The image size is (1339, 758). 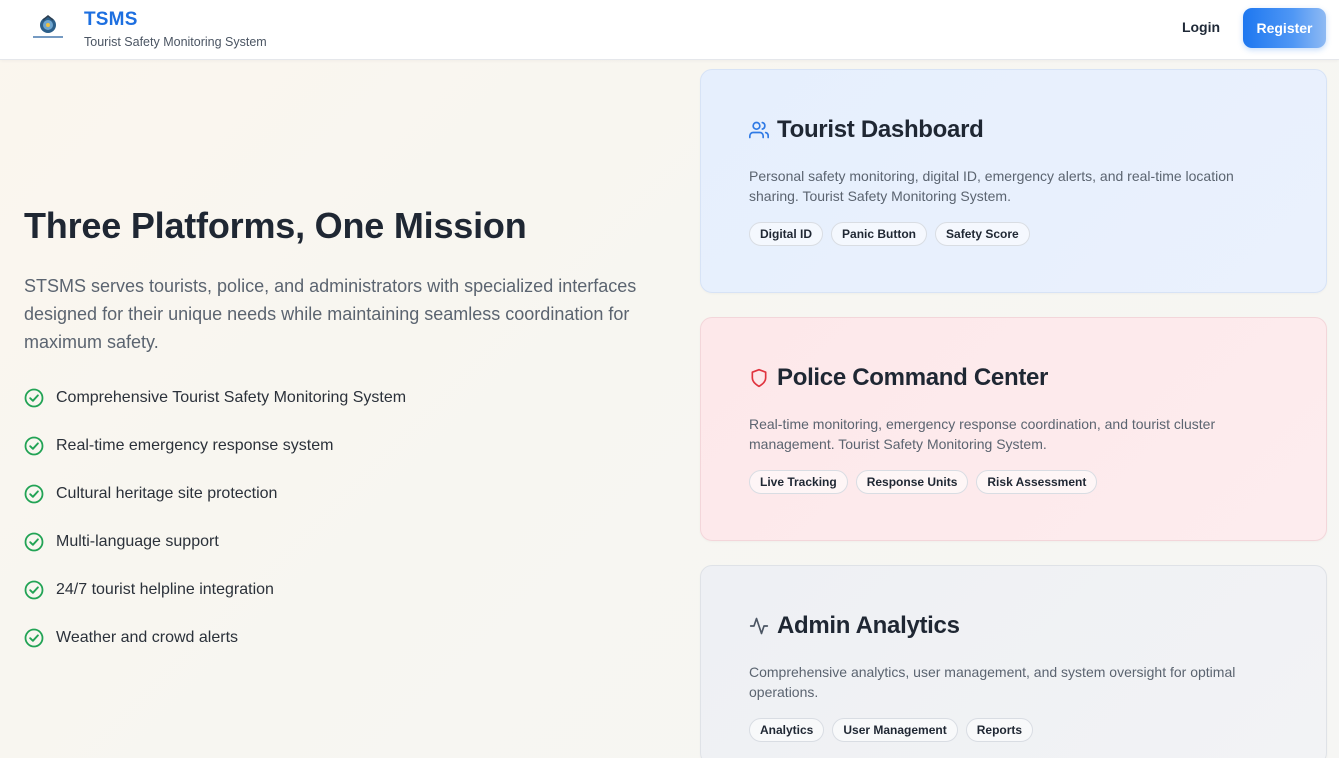 I want to click on feature-label: Weather and crowd alerts, so click(x=147, y=637).